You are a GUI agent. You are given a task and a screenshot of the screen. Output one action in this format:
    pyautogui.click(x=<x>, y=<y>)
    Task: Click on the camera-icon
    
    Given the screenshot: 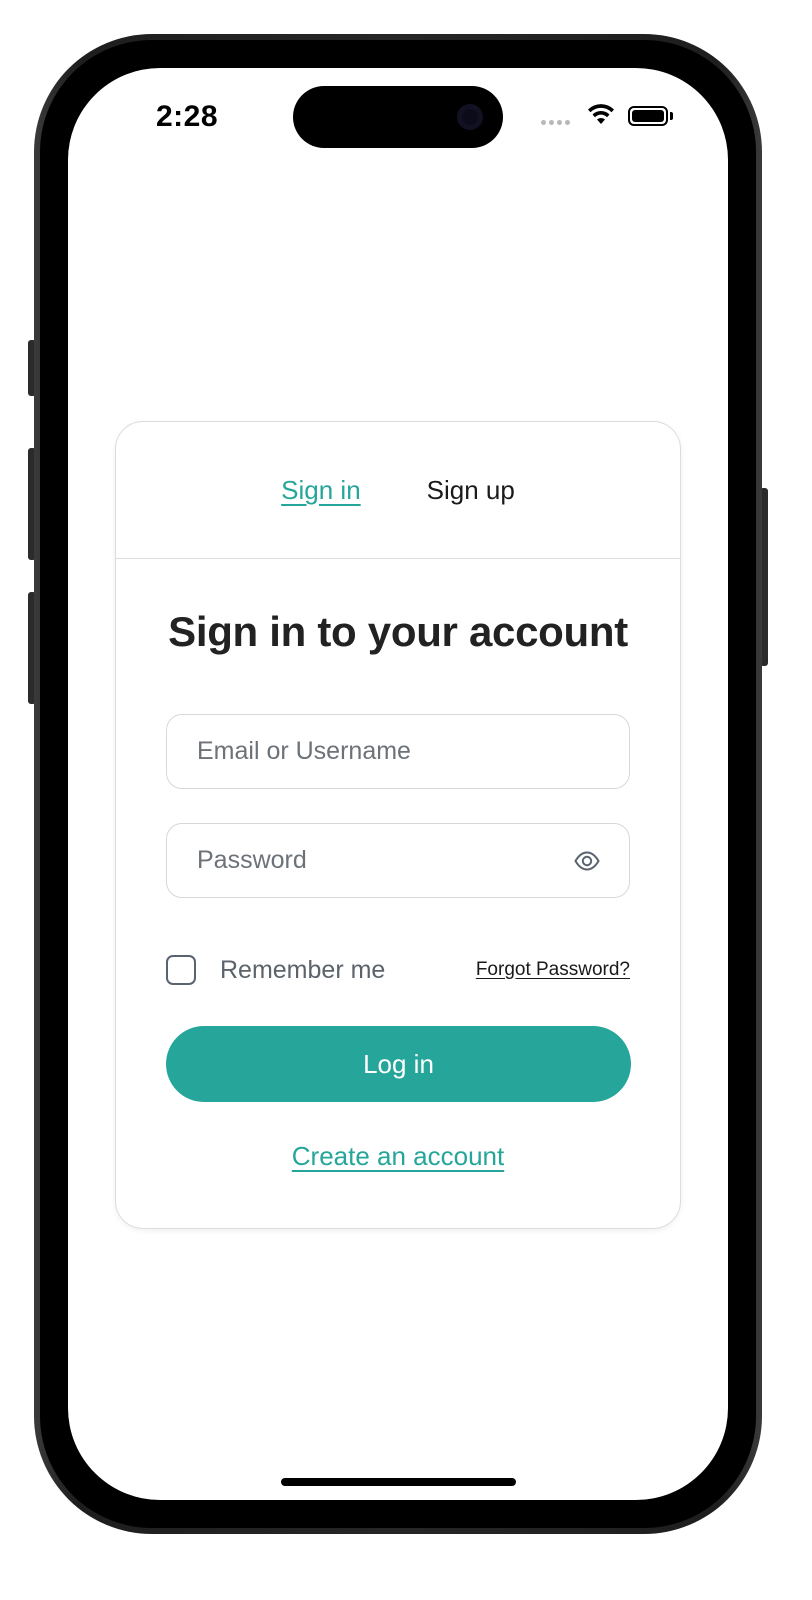 What is the action you would take?
    pyautogui.click(x=470, y=117)
    